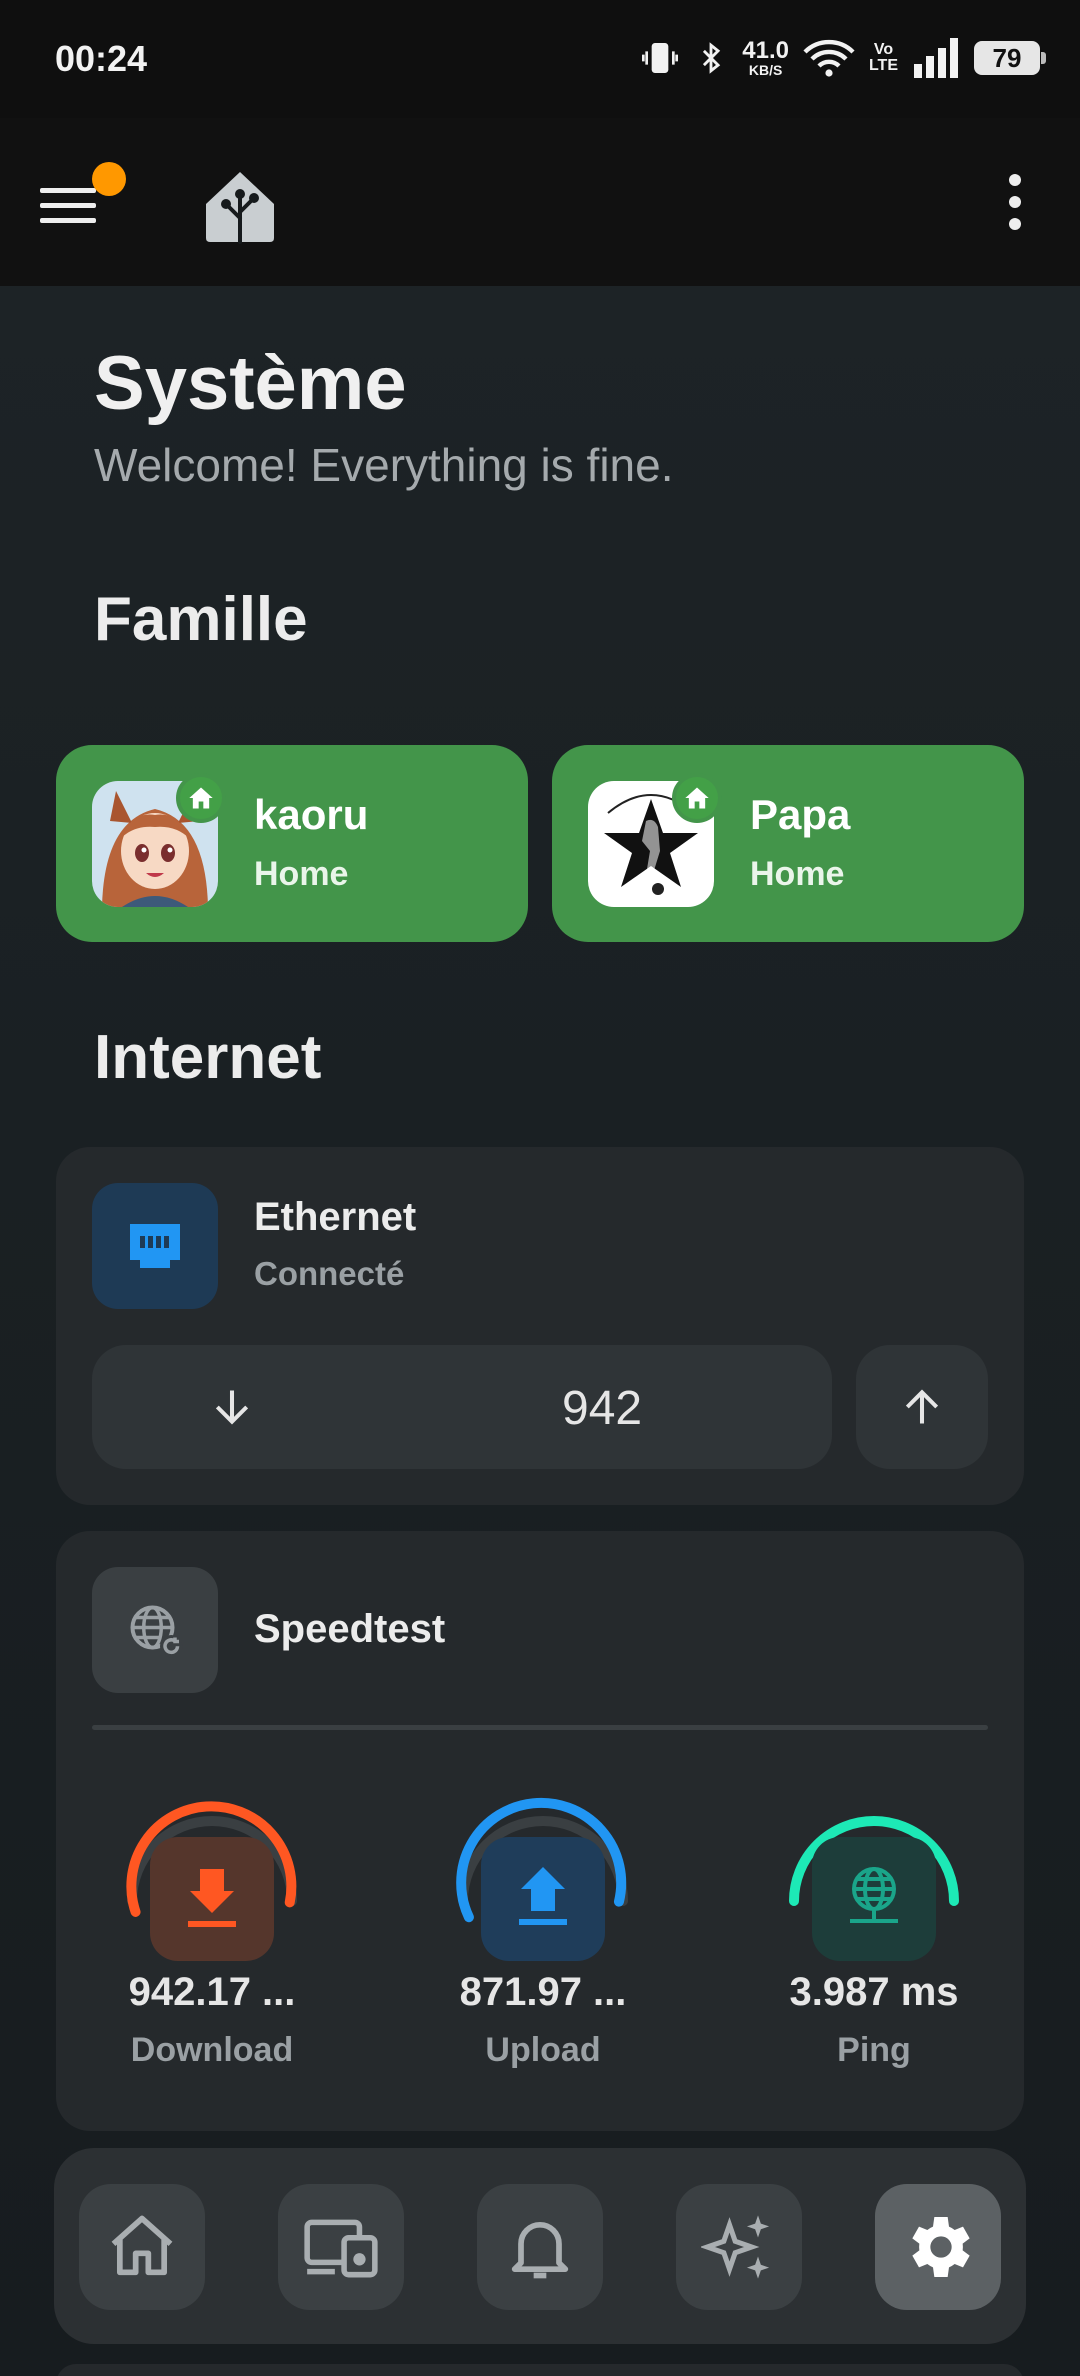 The width and height of the screenshot is (1080, 2376). I want to click on upload-speed-button, so click(922, 1407).